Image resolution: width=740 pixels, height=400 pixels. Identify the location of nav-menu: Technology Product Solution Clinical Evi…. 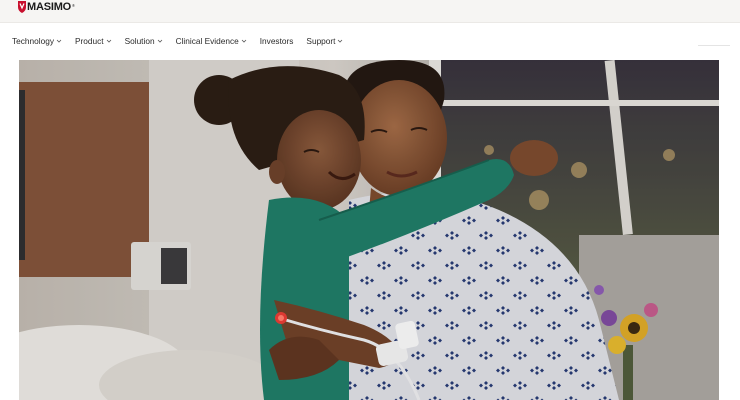
(184, 41).